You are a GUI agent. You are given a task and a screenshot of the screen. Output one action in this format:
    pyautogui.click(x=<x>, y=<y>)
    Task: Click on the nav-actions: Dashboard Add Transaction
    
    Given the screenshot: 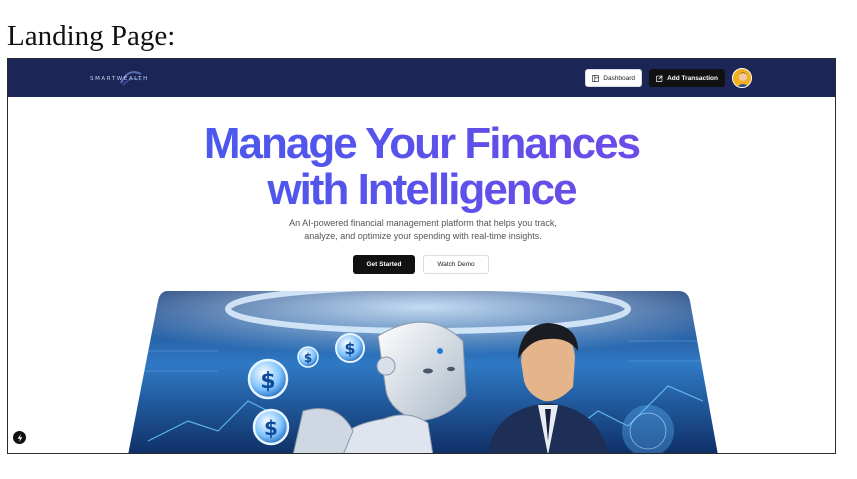 What is the action you would take?
    pyautogui.click(x=668, y=78)
    